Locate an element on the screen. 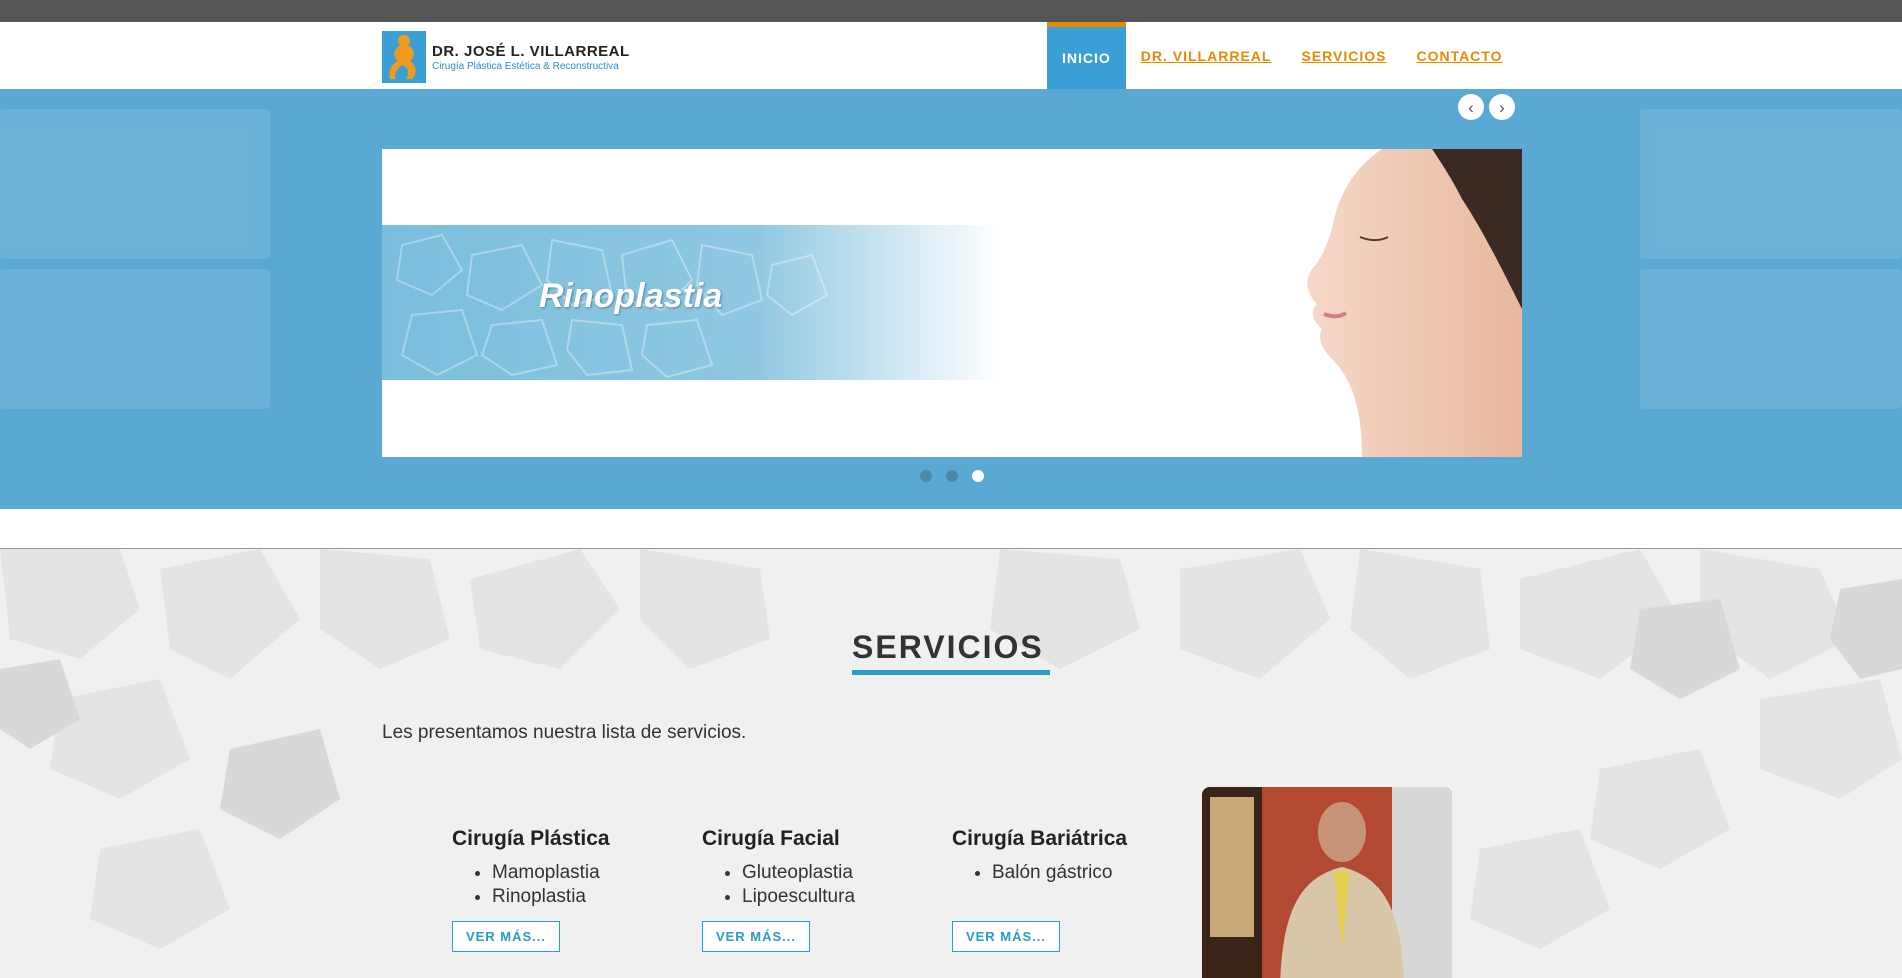 The image size is (1902, 978). list-item: Mamoplastia is located at coordinates (582, 873).